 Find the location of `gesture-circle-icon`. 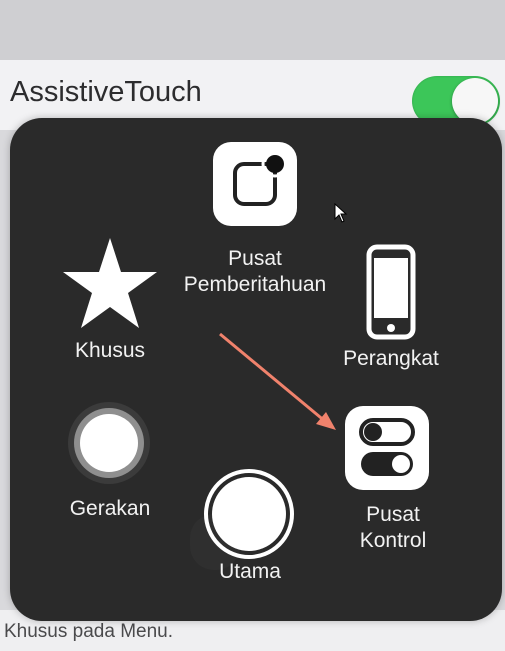

gesture-circle-icon is located at coordinates (109, 443).